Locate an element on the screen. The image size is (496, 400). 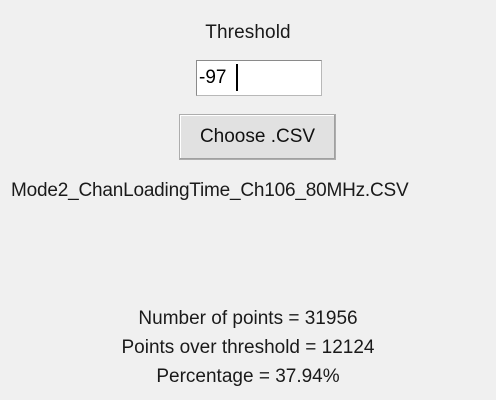
percentage-text: Percentage = 37.94% is located at coordinates (248, 376).